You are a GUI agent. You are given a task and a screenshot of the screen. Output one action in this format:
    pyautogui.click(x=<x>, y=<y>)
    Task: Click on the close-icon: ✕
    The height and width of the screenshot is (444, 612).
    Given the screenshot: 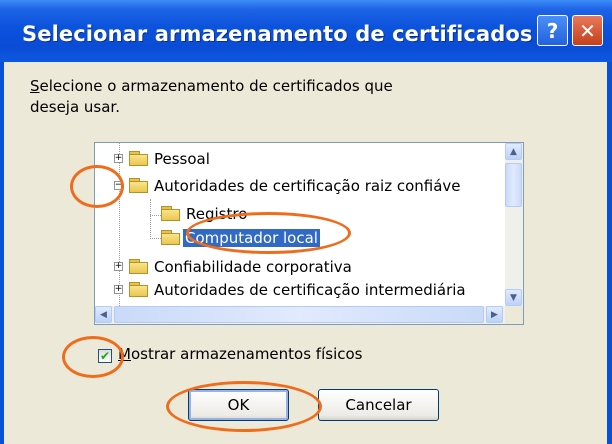 What is the action you would take?
    pyautogui.click(x=587, y=30)
    